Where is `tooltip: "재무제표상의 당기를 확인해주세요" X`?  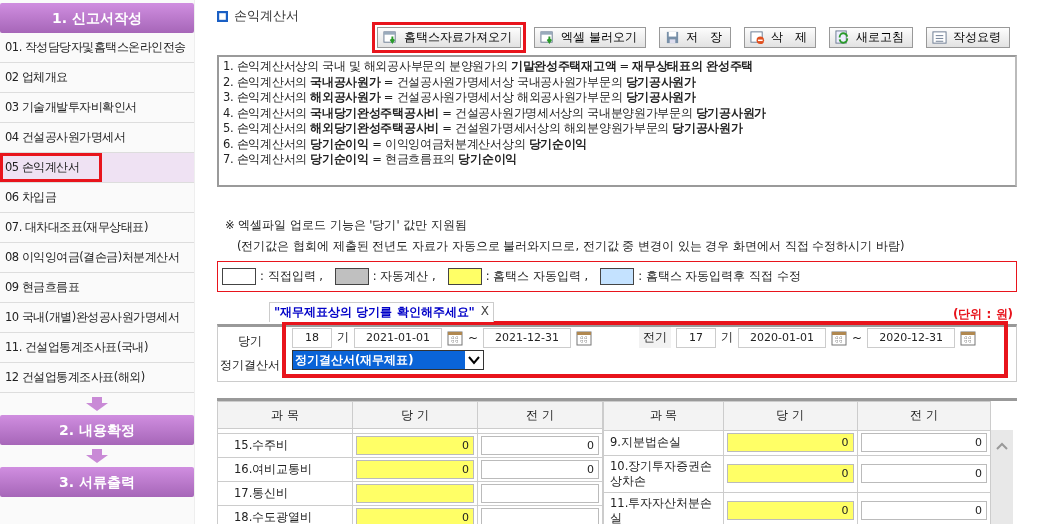 tooltip: "재무제표상의 당기를 확인해주세요" X is located at coordinates (382, 312).